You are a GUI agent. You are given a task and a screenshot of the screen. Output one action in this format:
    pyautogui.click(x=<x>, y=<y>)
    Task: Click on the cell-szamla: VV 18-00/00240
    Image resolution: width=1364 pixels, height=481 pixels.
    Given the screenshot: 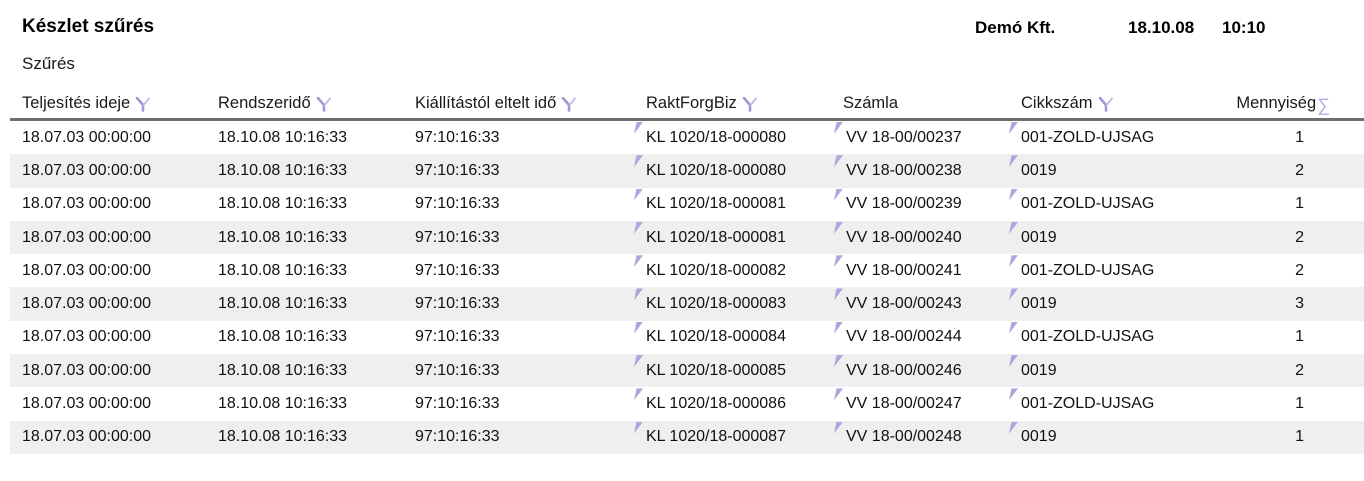 What is the action you would take?
    pyautogui.click(x=917, y=237)
    